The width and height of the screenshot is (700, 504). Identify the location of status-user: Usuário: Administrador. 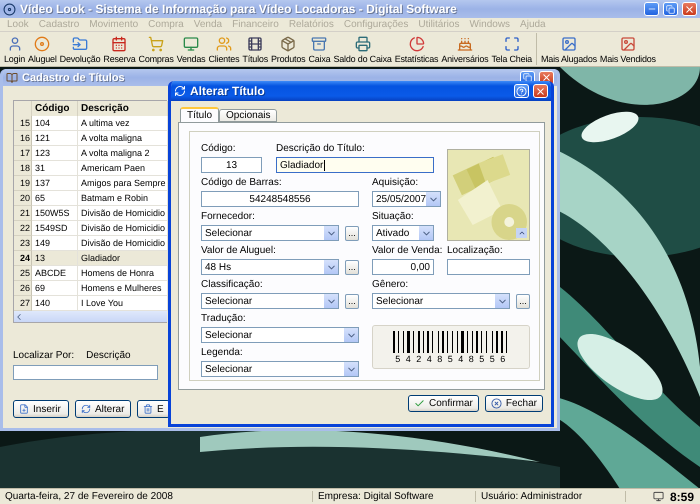
(551, 496).